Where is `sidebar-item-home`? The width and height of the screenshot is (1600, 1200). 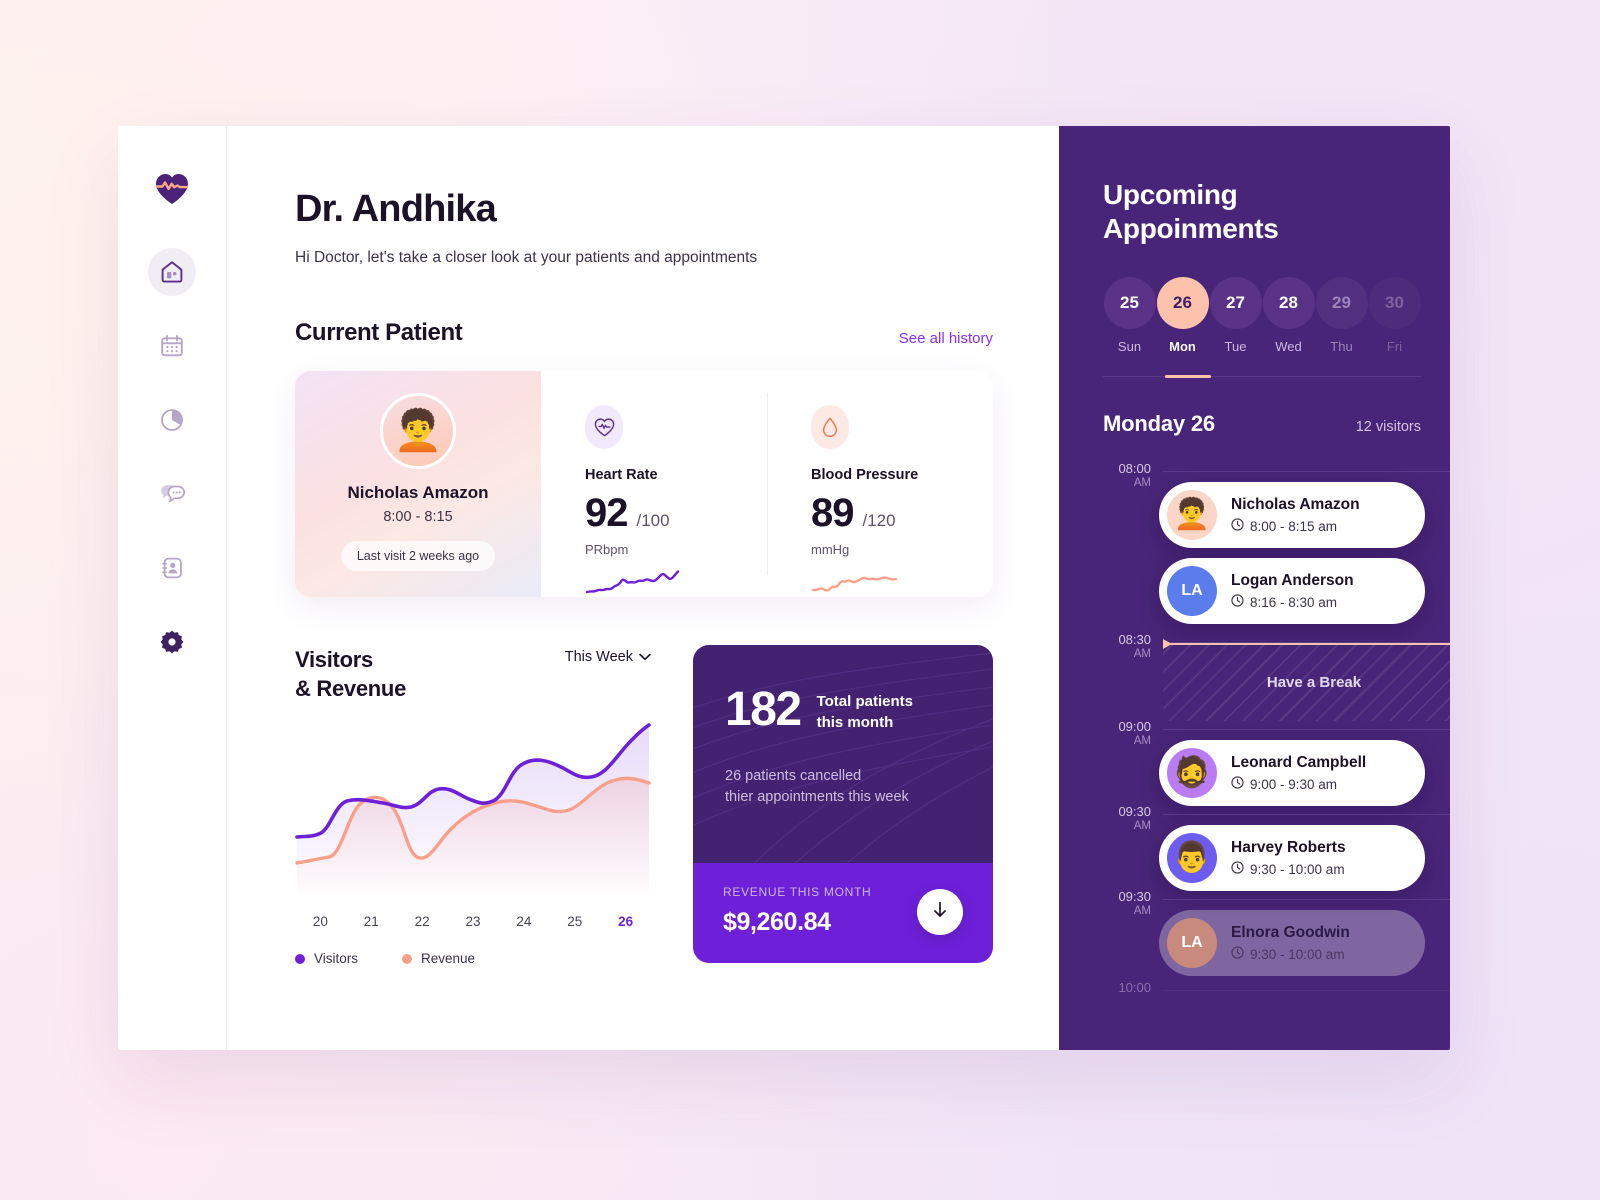 sidebar-item-home is located at coordinates (172, 272).